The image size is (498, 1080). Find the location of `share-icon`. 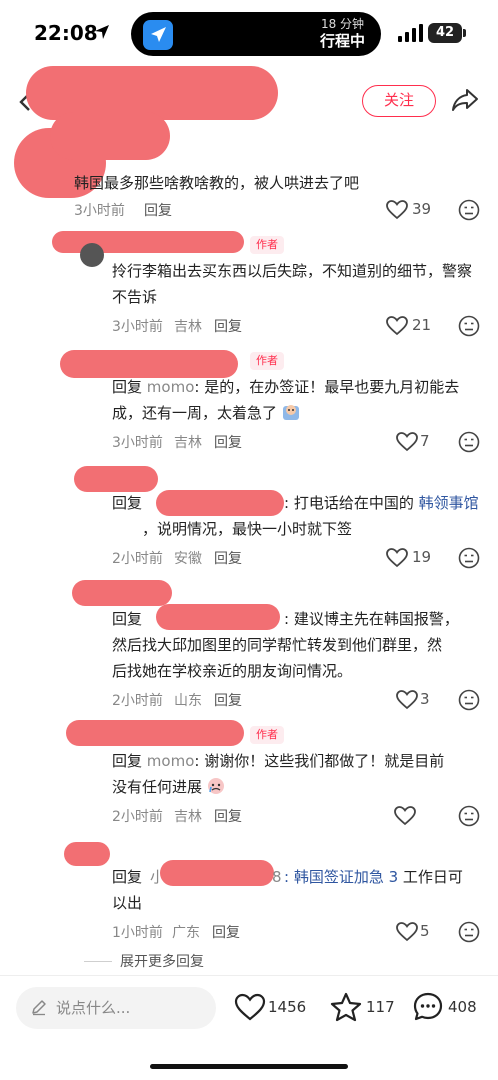

share-icon is located at coordinates (465, 100).